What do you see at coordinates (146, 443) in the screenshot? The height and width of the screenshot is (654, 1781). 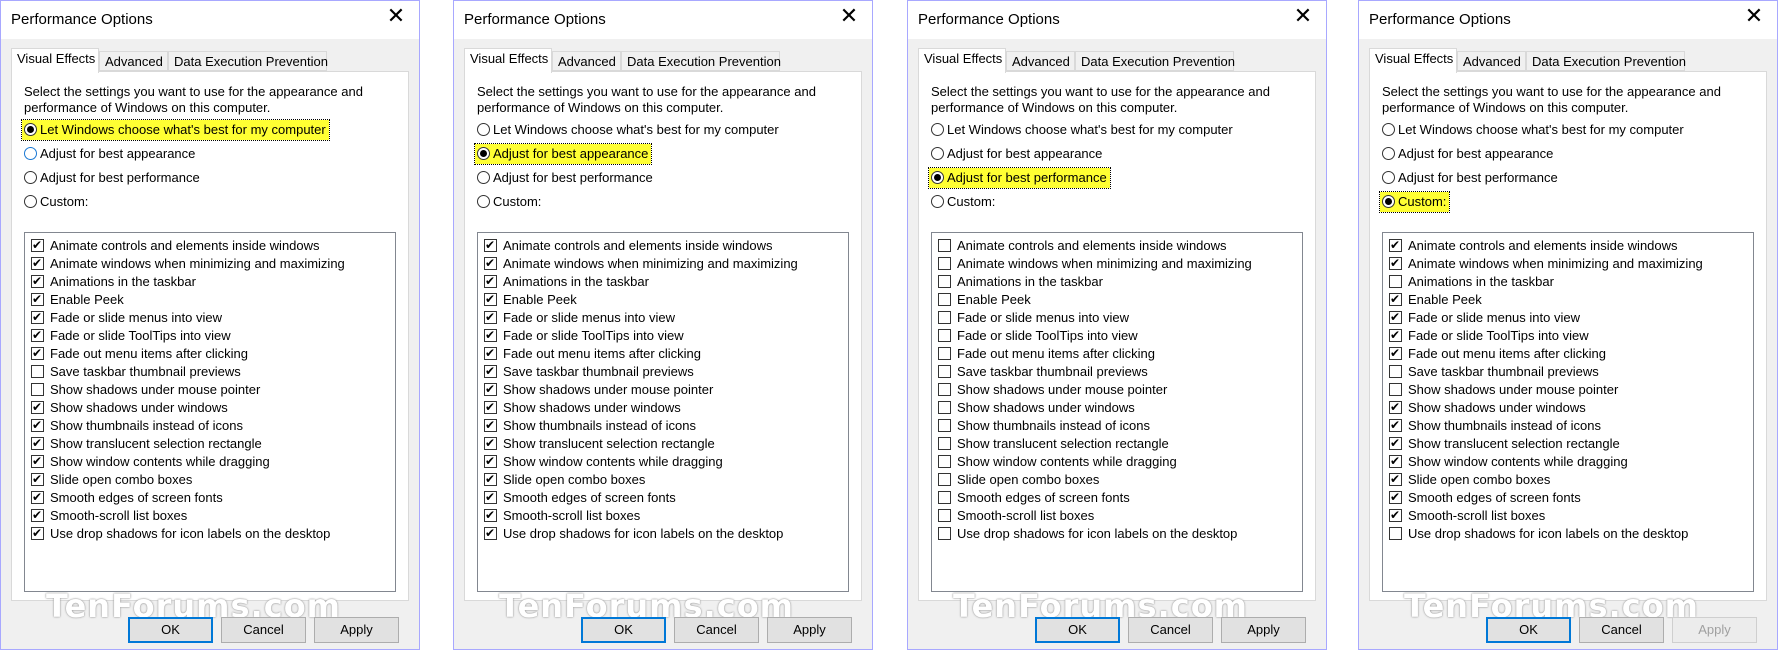 I see `list-item: Show translucent selection rectangle` at bounding box center [146, 443].